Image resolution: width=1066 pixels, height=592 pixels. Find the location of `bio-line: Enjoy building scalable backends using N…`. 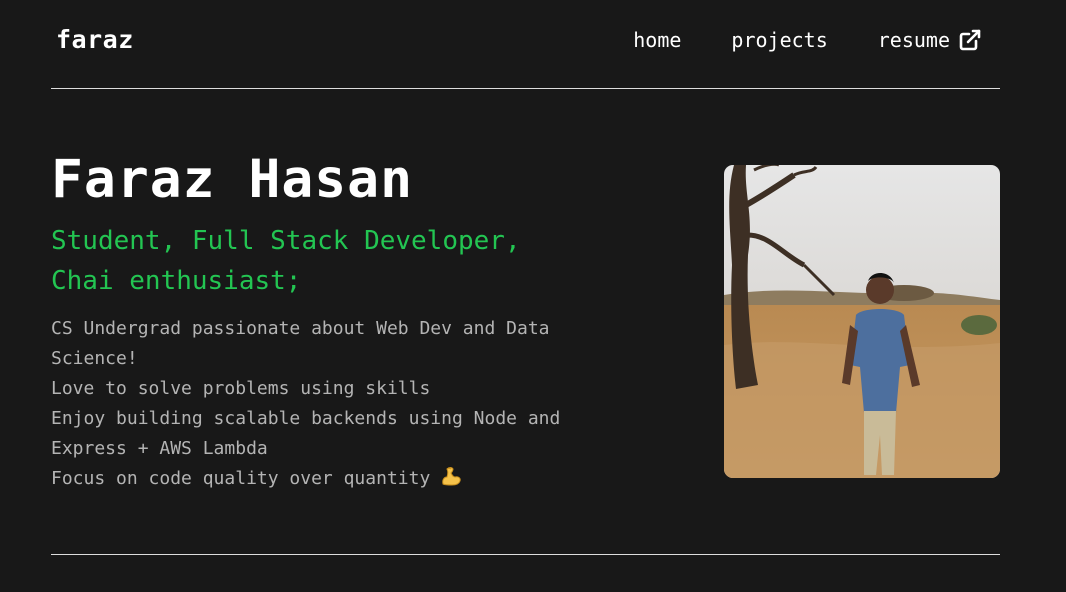

bio-line: Enjoy building scalable backends using N… is located at coordinates (306, 418).